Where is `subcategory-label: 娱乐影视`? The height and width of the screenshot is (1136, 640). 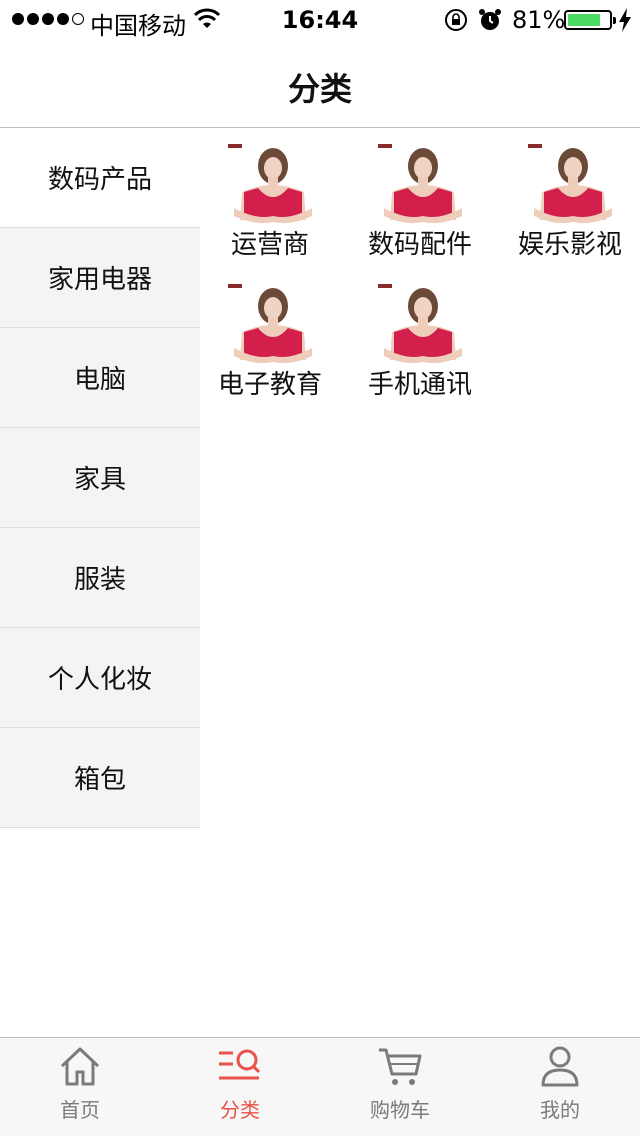 subcategory-label: 娱乐影视 is located at coordinates (569, 245).